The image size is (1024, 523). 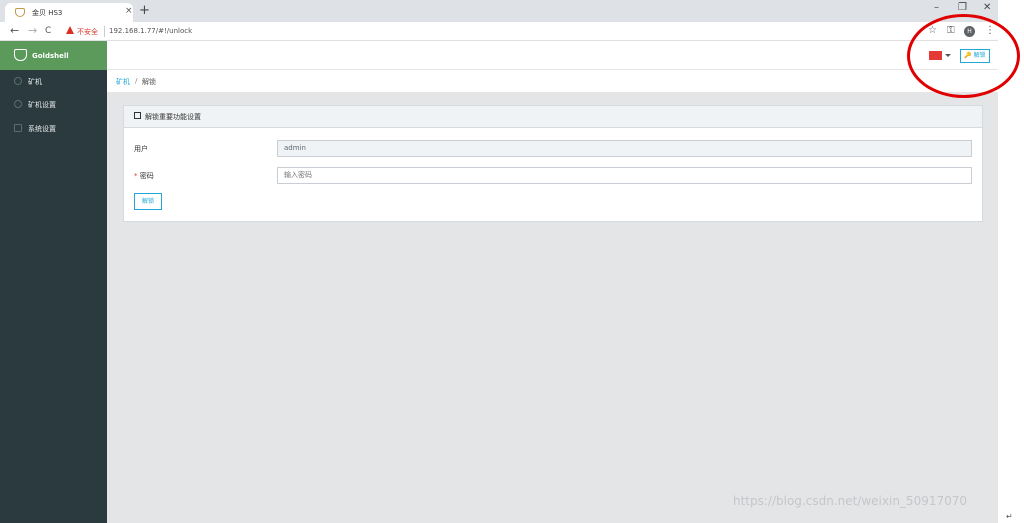 I want to click on card-header: 解锁重要功能设置, so click(x=553, y=117).